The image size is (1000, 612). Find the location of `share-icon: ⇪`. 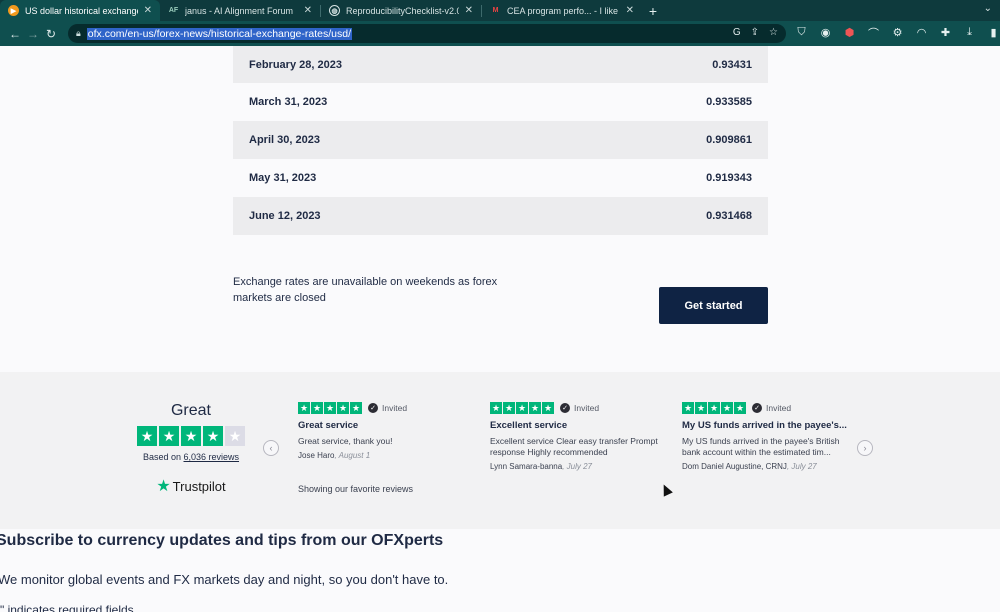

share-icon: ⇪ is located at coordinates (755, 32).